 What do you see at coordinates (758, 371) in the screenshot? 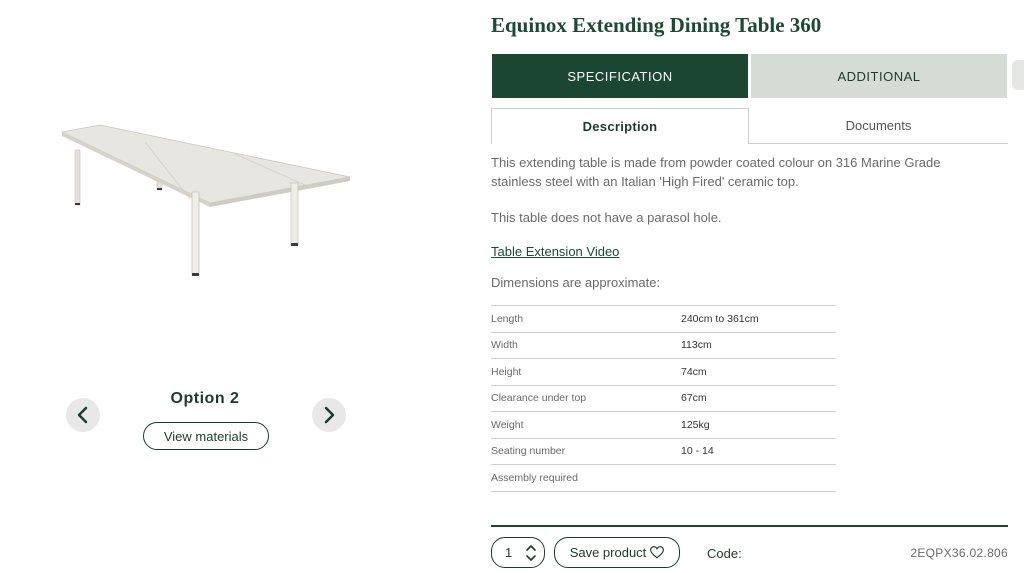
I see `spec-value: 74cm` at bounding box center [758, 371].